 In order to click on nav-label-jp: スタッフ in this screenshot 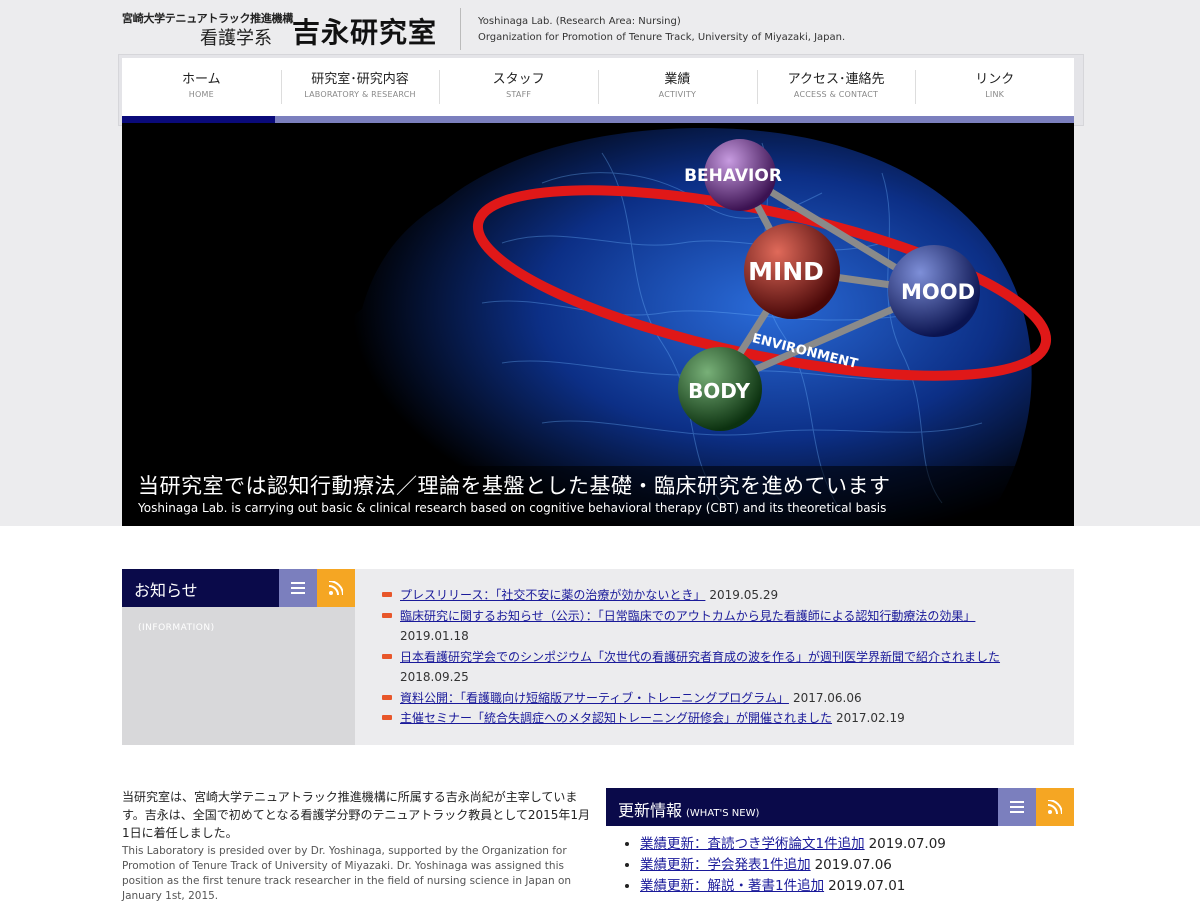, I will do `click(518, 79)`.